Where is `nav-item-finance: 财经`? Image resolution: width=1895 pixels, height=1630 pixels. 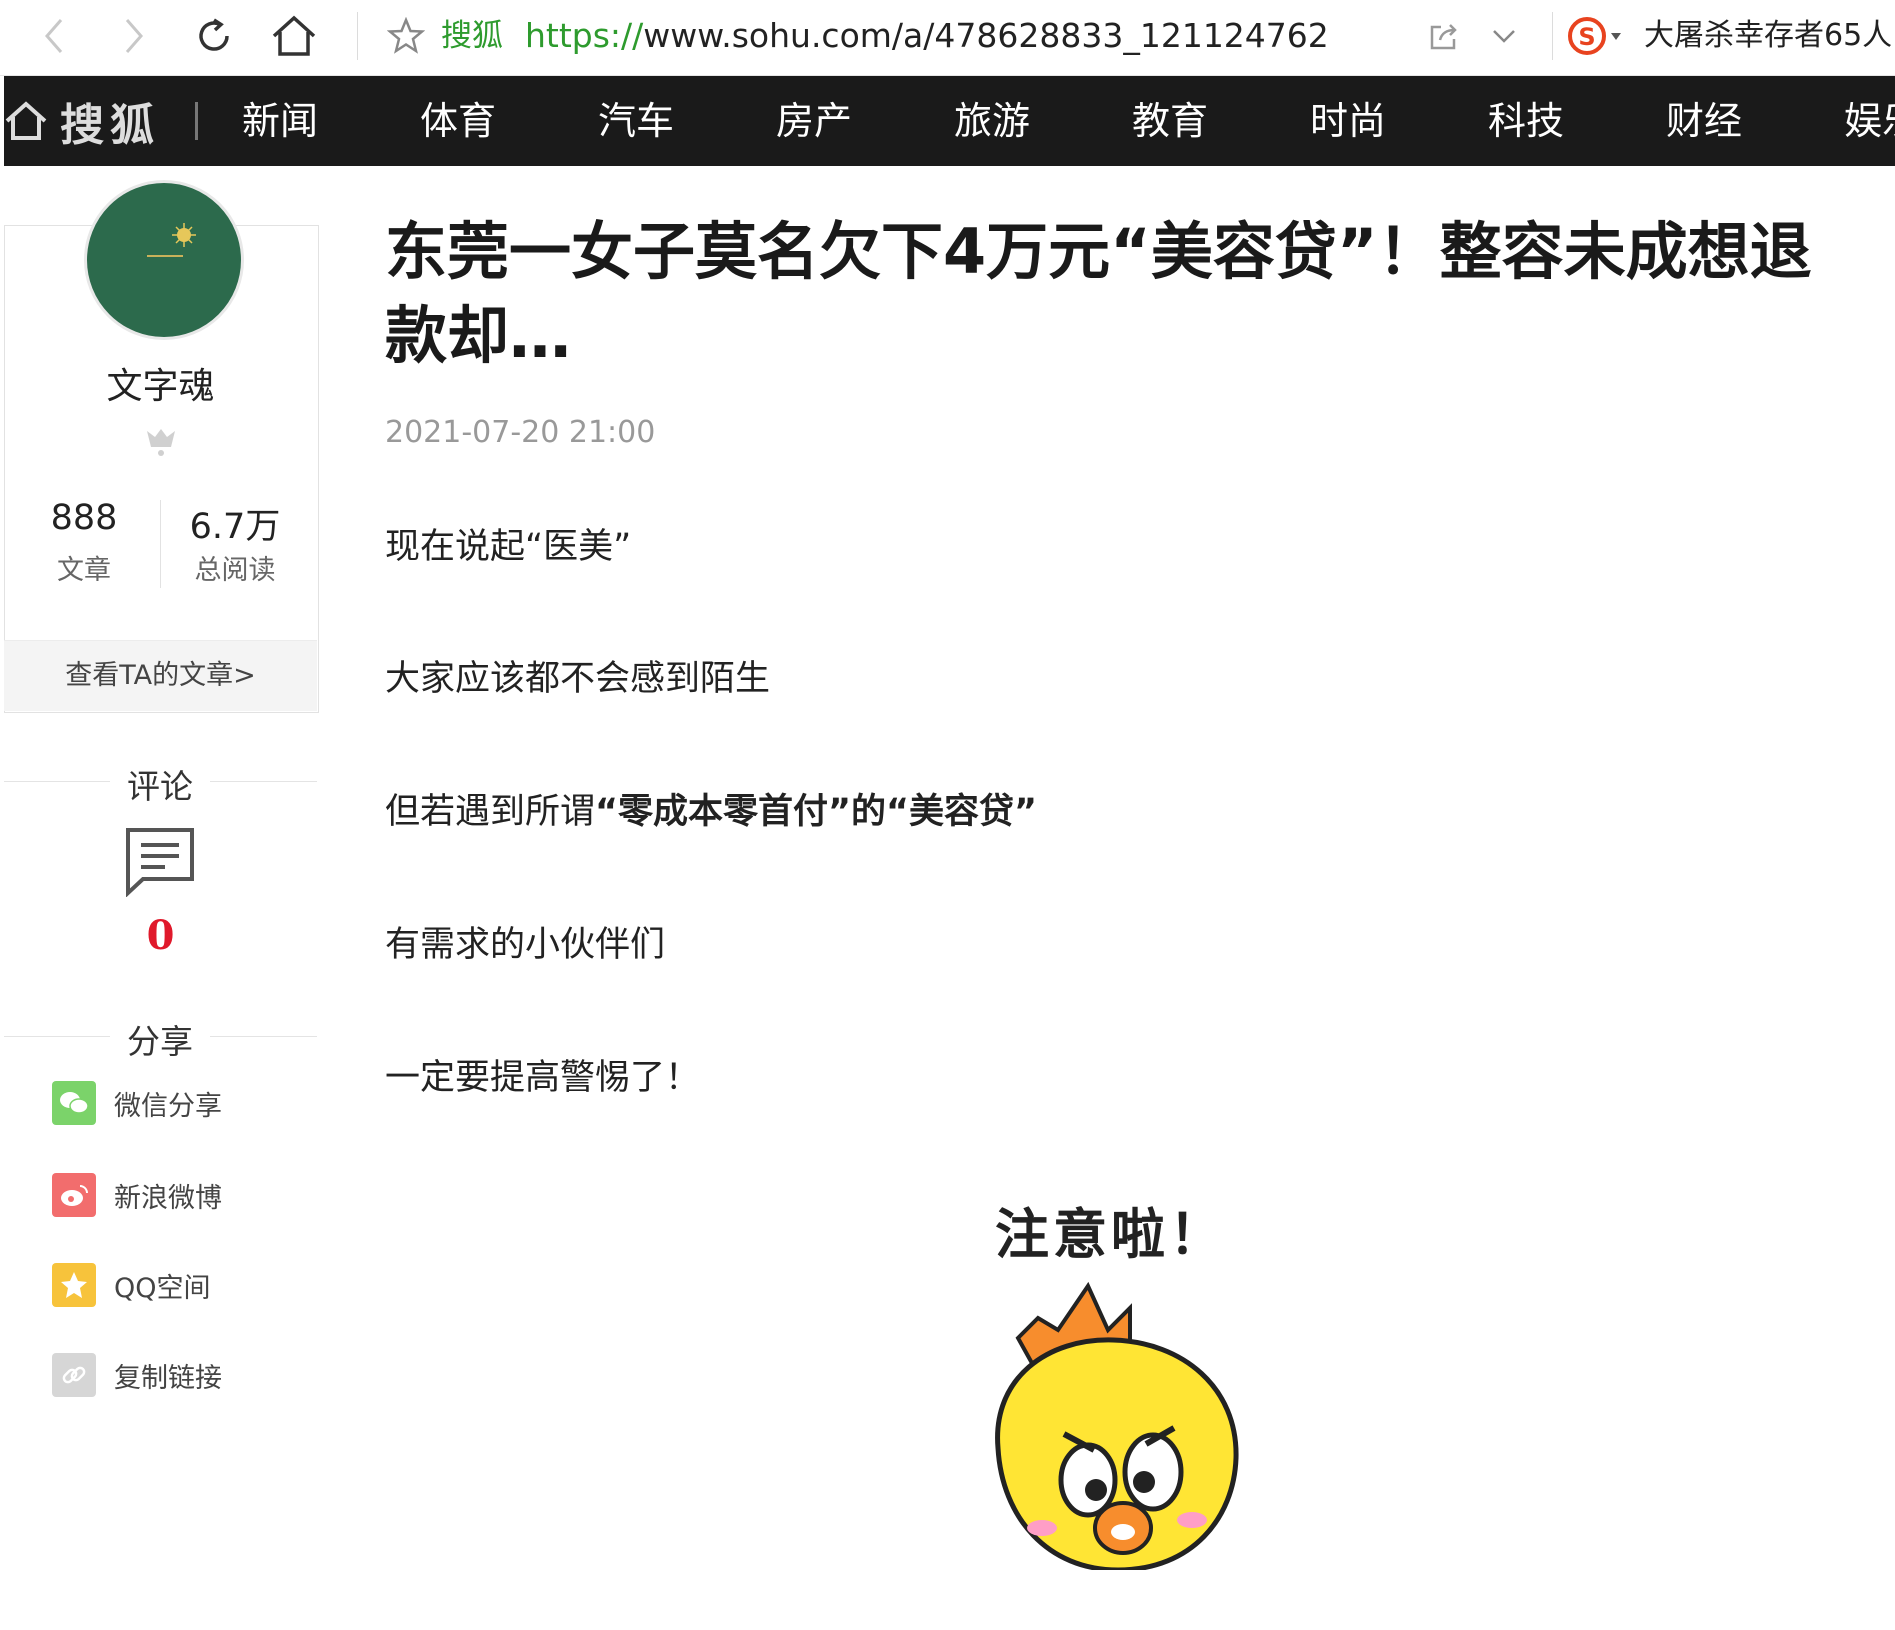
nav-item-finance: 财经 is located at coordinates (1704, 121).